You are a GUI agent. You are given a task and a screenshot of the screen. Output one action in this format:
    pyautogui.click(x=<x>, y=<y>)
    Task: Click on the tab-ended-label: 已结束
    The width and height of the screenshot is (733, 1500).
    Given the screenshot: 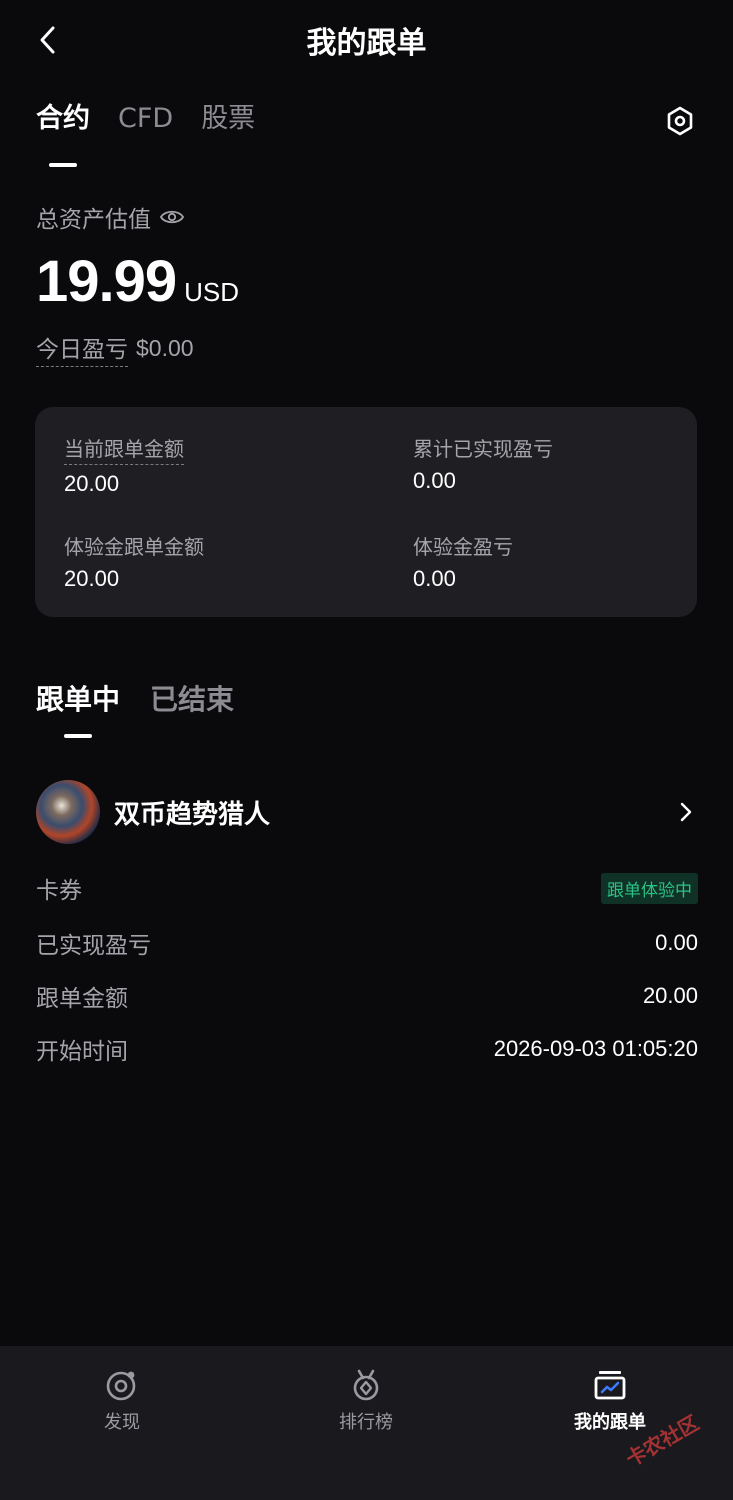 What is the action you would take?
    pyautogui.click(x=192, y=699)
    